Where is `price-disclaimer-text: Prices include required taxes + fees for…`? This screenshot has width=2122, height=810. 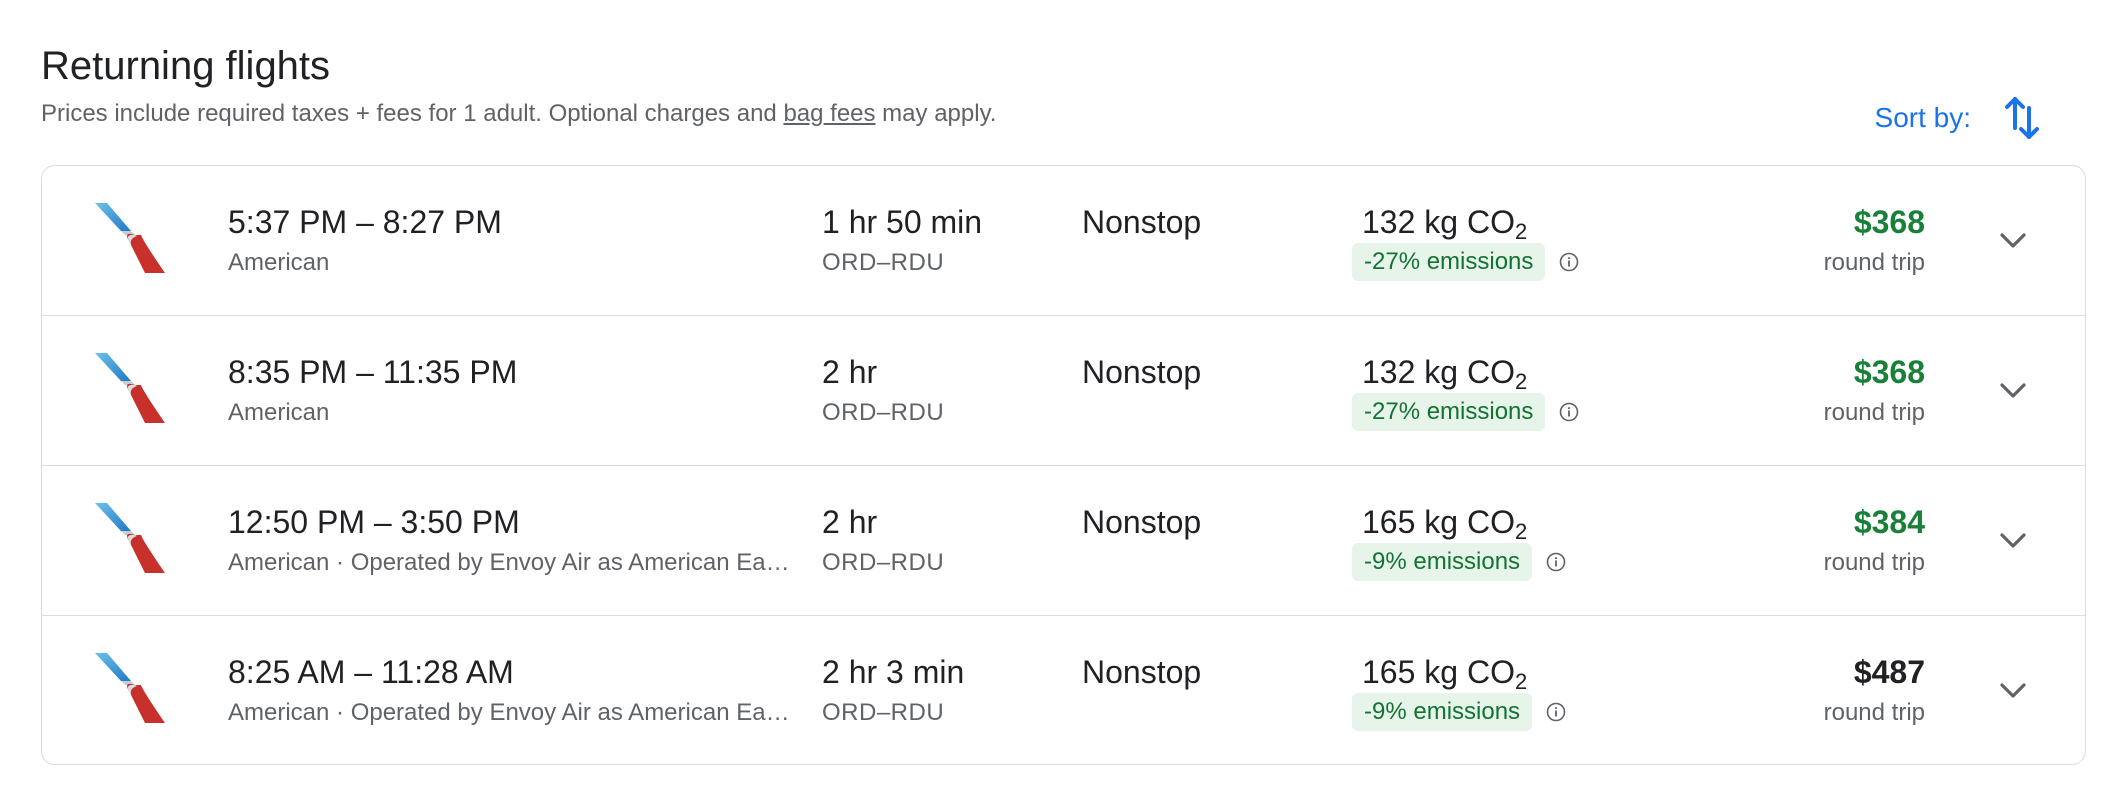 price-disclaimer-text: Prices include required taxes + fees for… is located at coordinates (412, 113).